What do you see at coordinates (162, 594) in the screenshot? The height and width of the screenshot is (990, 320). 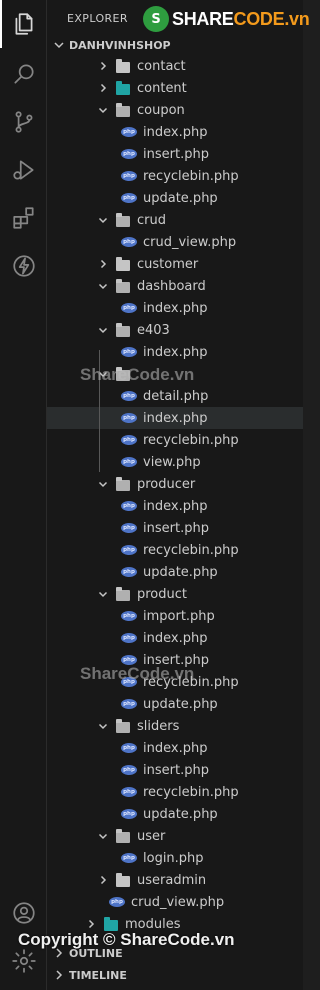 I see `tree-item-label: product` at bounding box center [162, 594].